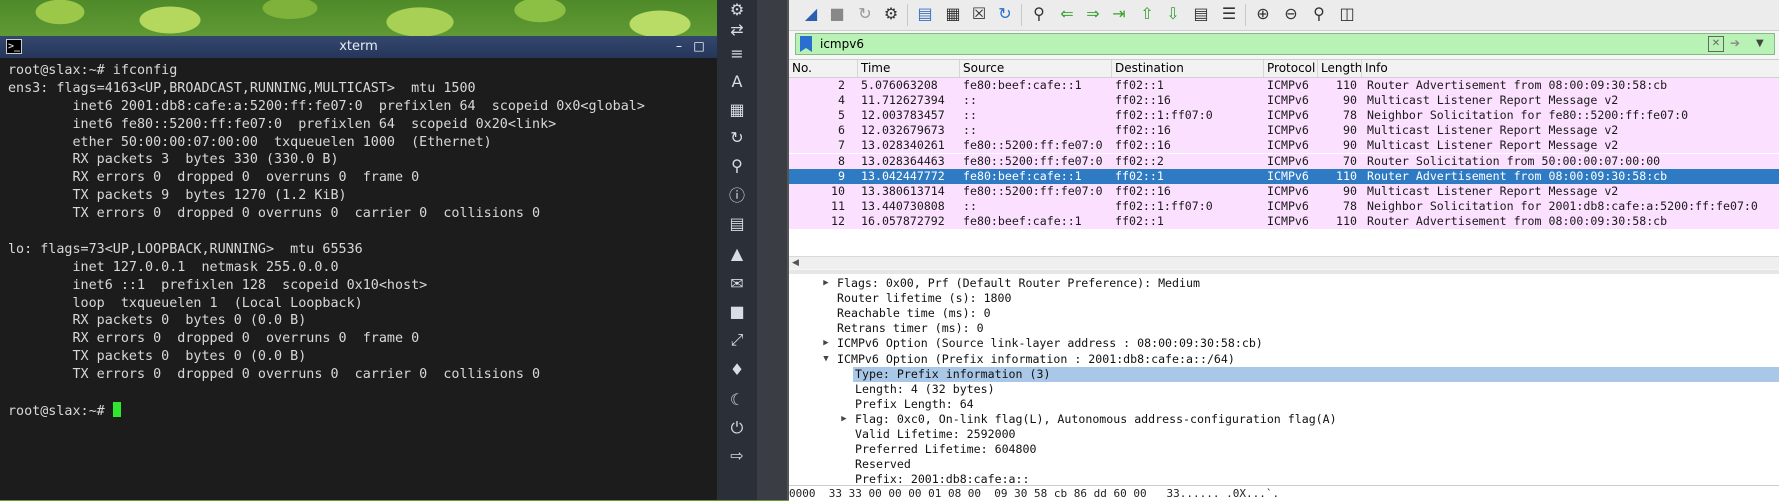 The width and height of the screenshot is (1779, 501). Describe the element at coordinates (882, 464) in the screenshot. I see `detail-line: Reserved` at that location.